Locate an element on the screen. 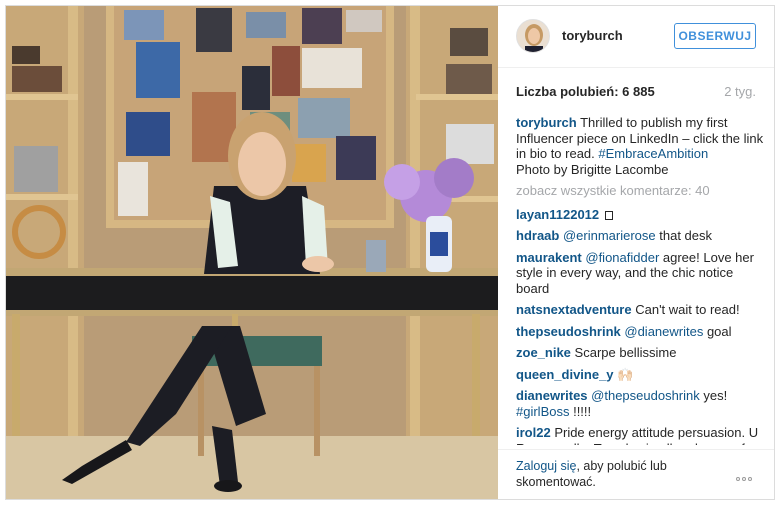  post-timestamp: 2 tyg. is located at coordinates (740, 91).